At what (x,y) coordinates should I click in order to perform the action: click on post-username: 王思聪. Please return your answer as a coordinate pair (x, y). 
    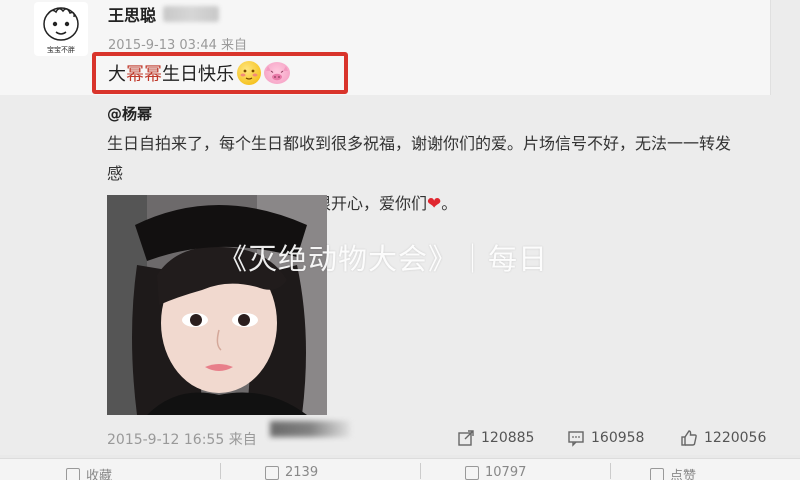
    Looking at the image, I should click on (132, 14).